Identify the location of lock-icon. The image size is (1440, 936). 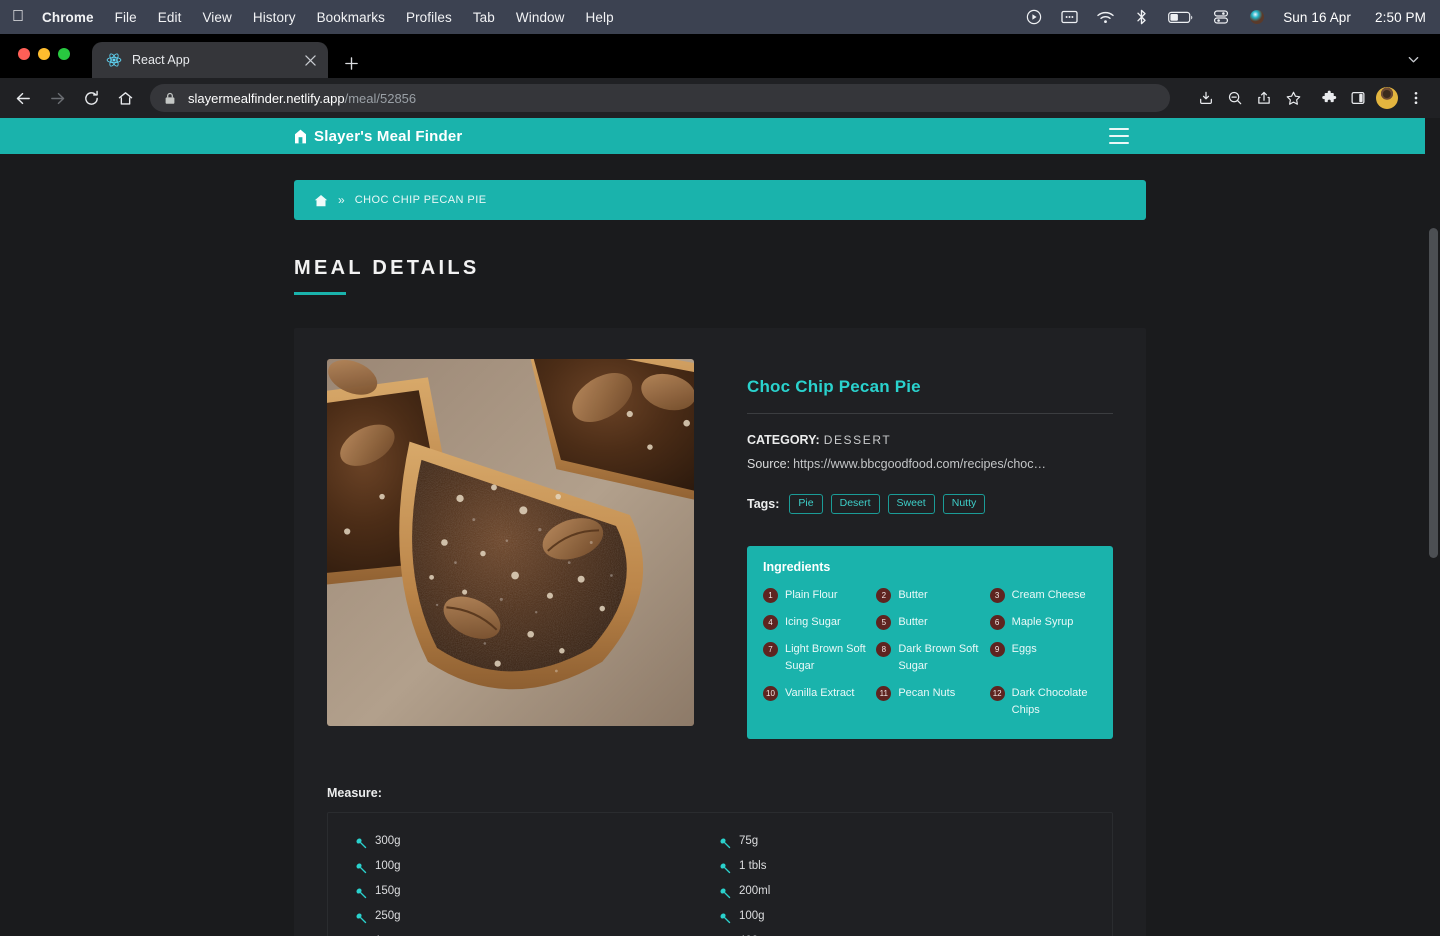
(170, 98).